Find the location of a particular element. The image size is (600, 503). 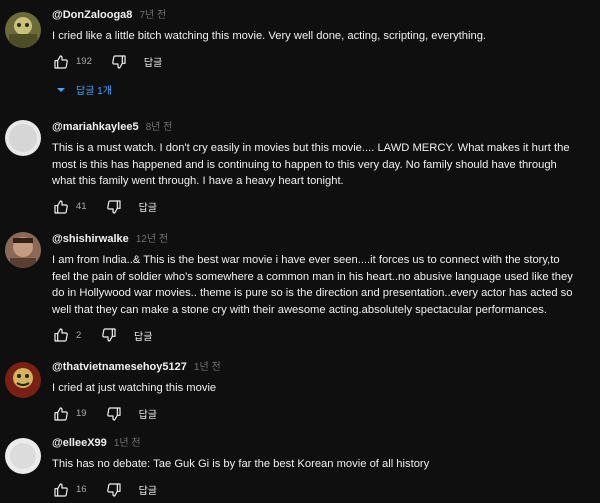

comment-actions: 16 답글 is located at coordinates (323, 490).